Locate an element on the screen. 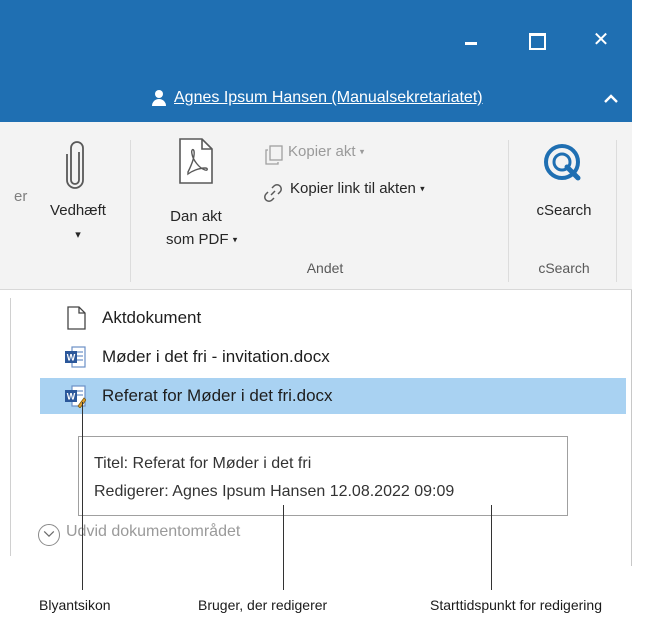 The height and width of the screenshot is (622, 662). dan-akt-label: Dan akt is located at coordinates (196, 216).